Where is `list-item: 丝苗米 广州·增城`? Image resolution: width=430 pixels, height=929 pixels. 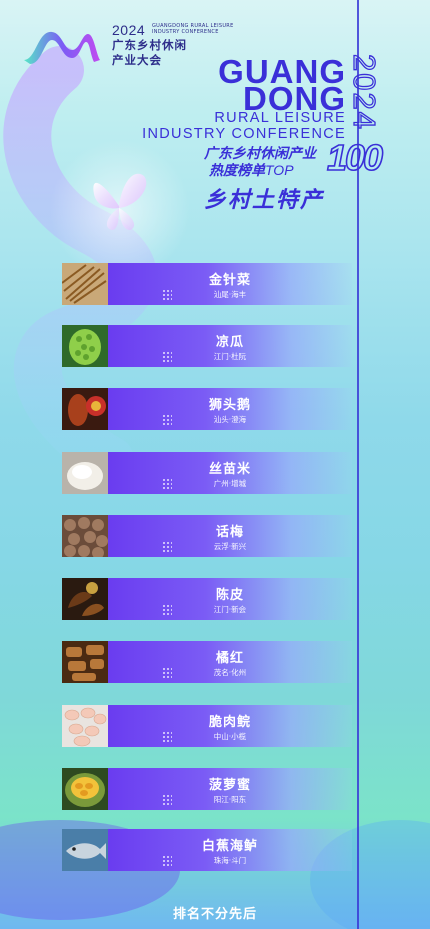 list-item: 丝苗米 广州·增城 is located at coordinates (207, 473).